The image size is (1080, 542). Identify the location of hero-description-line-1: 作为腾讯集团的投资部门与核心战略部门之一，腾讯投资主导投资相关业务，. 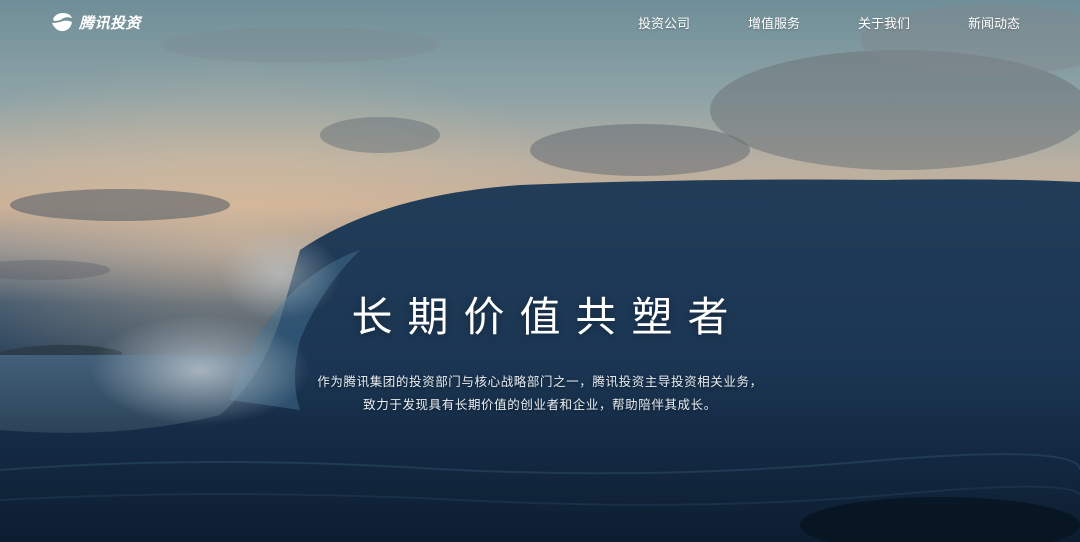
(540, 381).